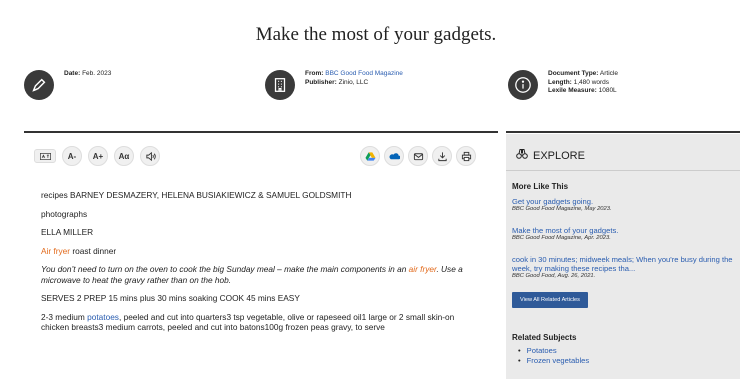 The width and height of the screenshot is (752, 379). I want to click on explore-divider, so click(623, 170).